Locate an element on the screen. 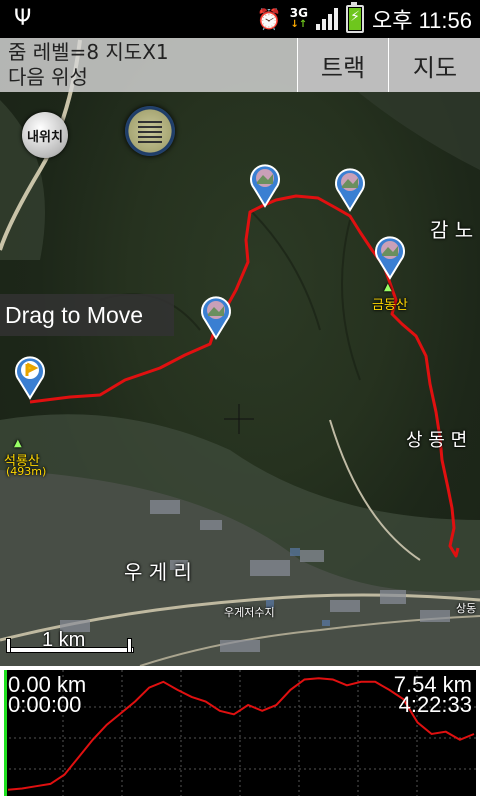  crosshair-icon is located at coordinates (239, 419).